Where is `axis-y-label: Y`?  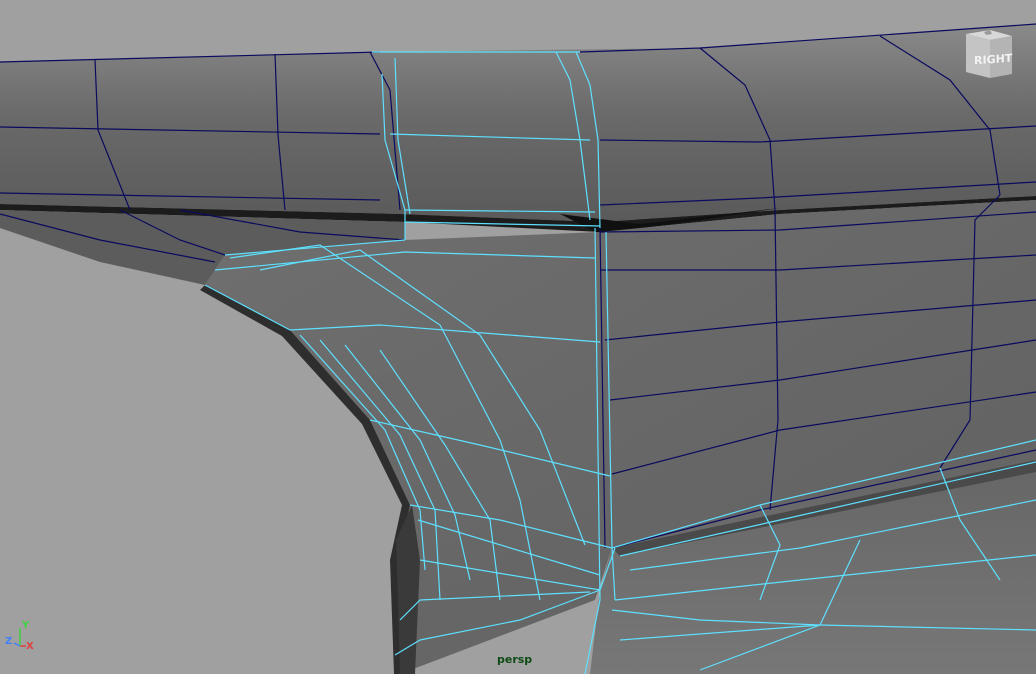 axis-y-label: Y is located at coordinates (26, 625).